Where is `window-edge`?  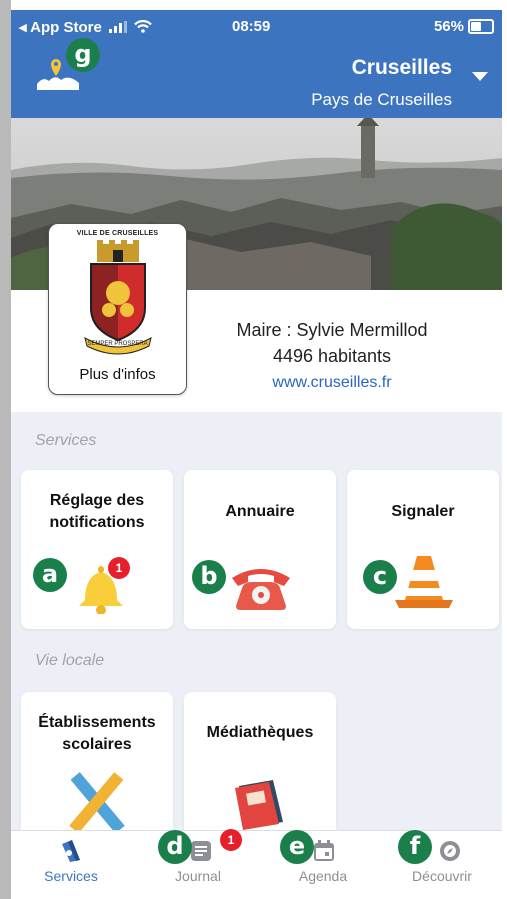
window-edge is located at coordinates (5, 449).